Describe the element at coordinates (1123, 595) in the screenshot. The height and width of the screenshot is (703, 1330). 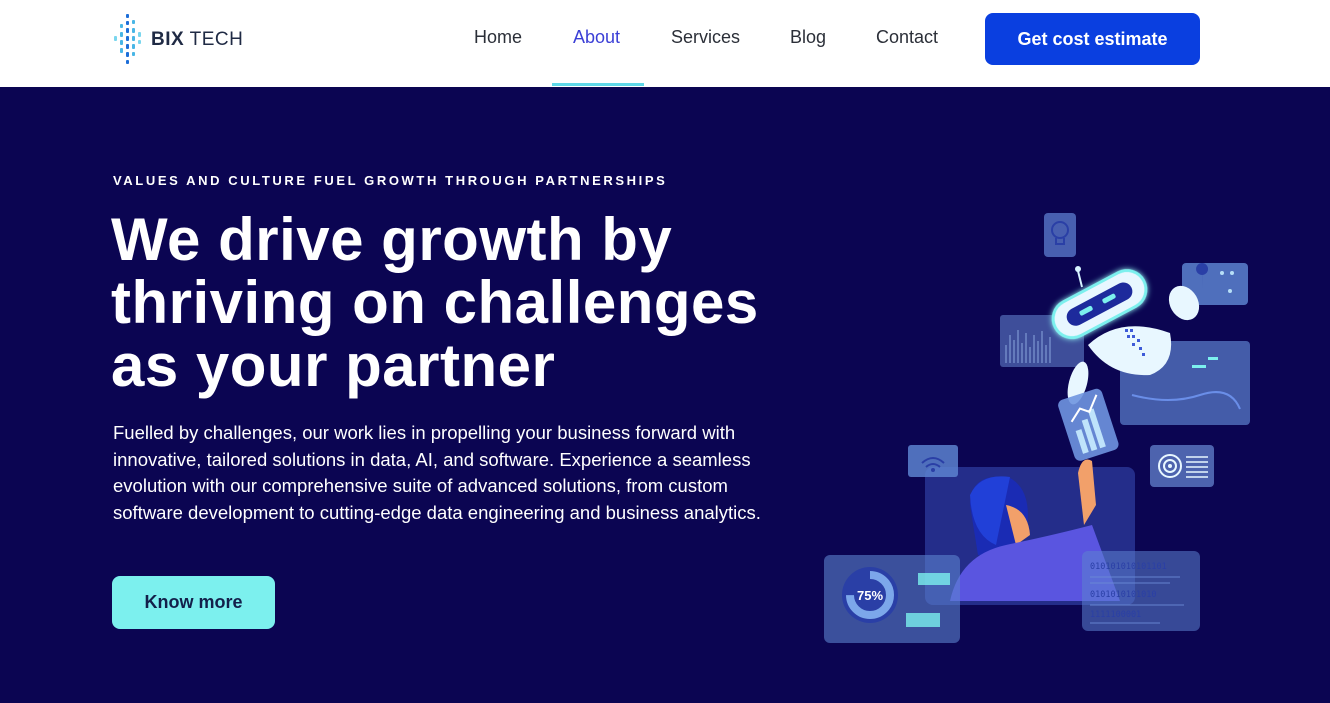
I see `binary-line: 0101010101010` at that location.